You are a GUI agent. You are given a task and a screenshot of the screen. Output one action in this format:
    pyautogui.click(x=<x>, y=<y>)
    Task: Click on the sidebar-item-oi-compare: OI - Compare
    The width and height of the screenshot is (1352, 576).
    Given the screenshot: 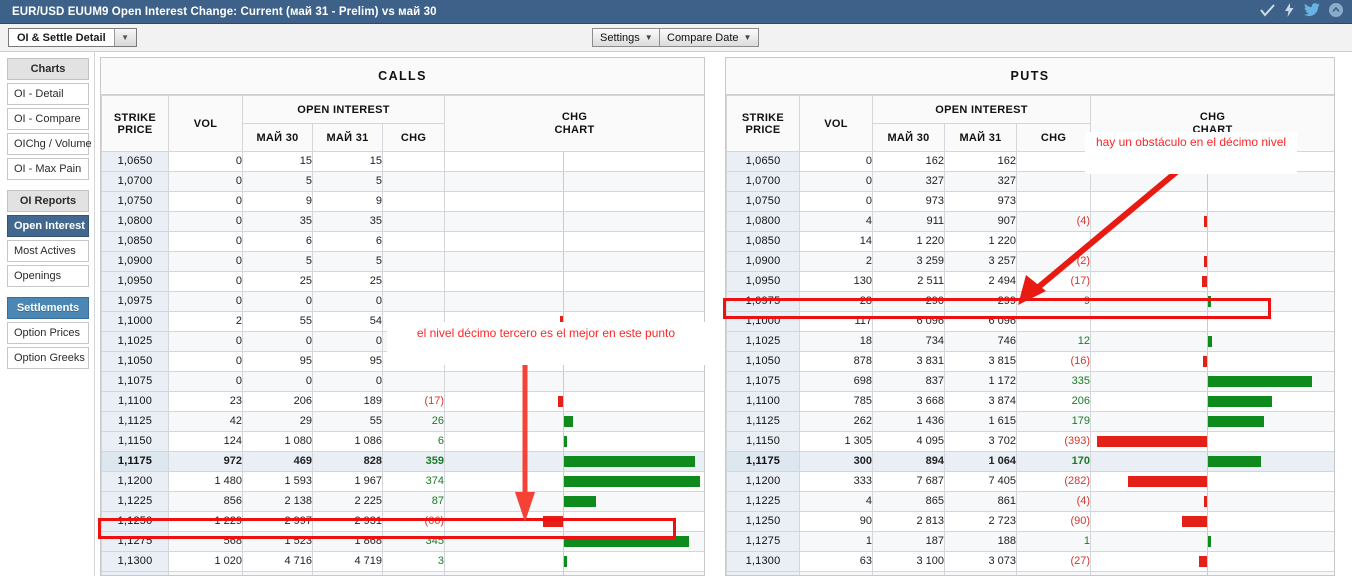 What is the action you would take?
    pyautogui.click(x=48, y=119)
    